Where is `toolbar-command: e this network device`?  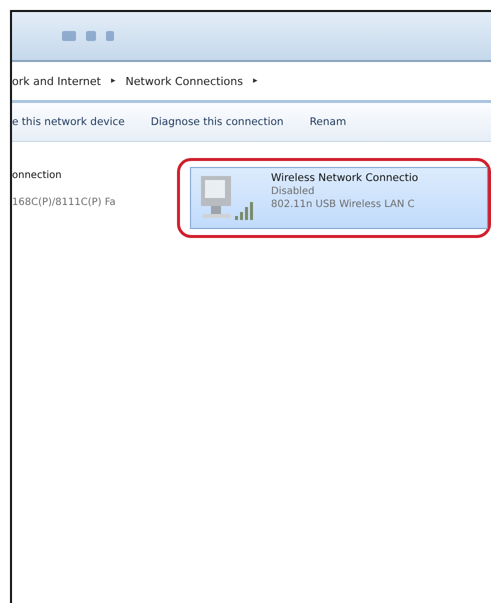 toolbar-command: e this network device is located at coordinates (68, 122).